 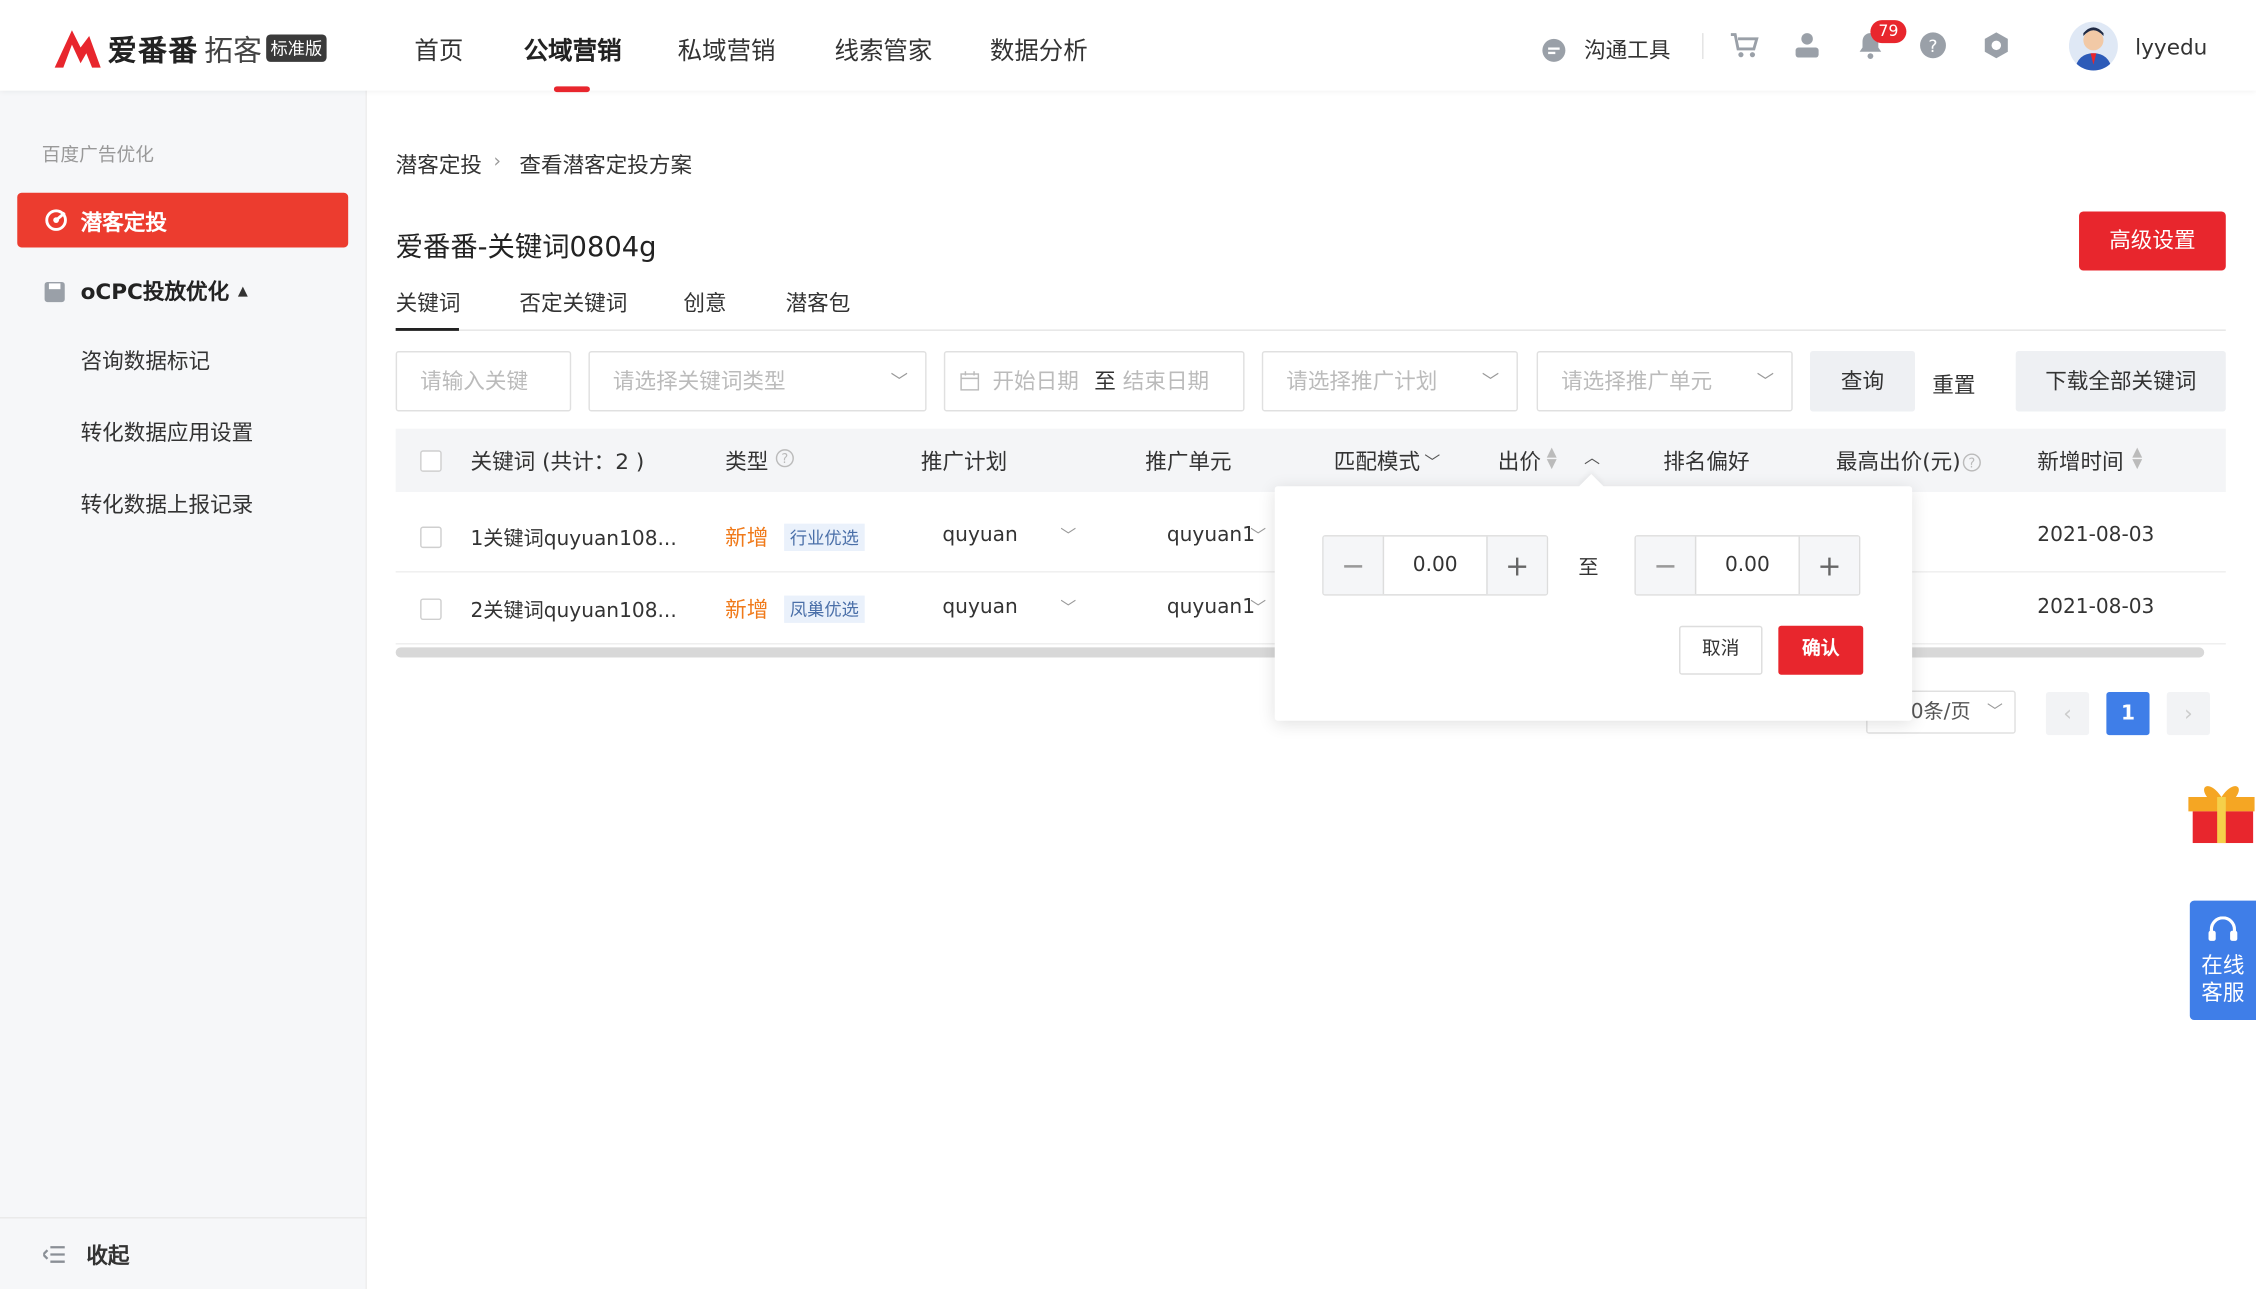 I want to click on reset-button: 重置, so click(x=1953, y=385).